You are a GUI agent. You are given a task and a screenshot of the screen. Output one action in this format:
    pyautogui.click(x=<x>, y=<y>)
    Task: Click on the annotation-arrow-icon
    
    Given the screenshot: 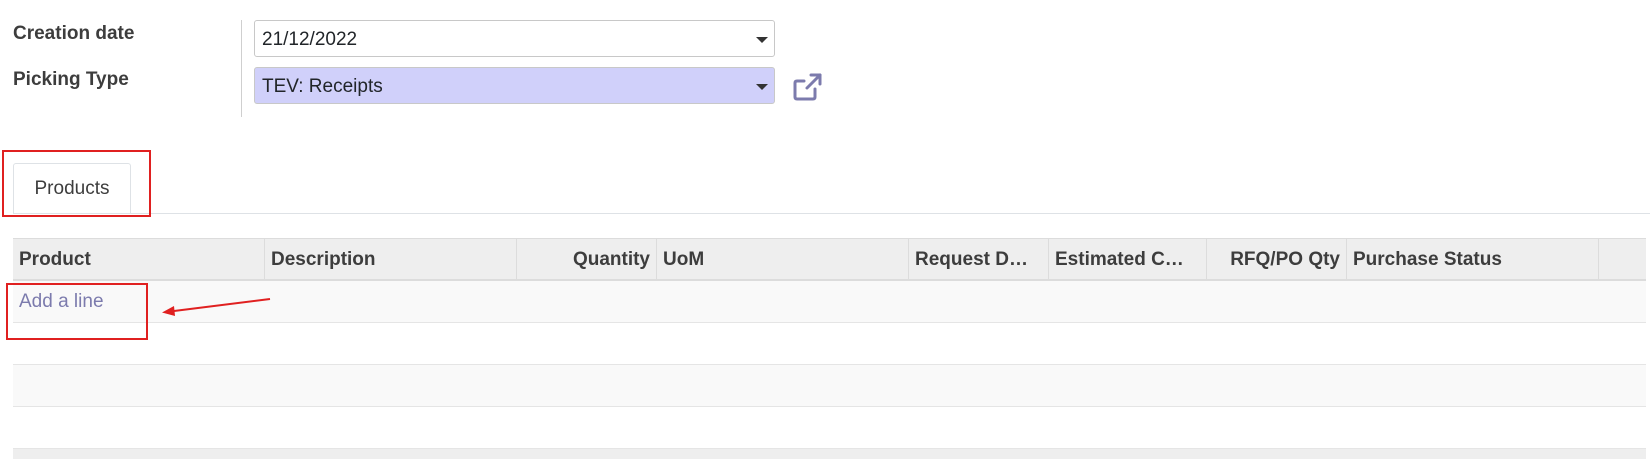 What is the action you would take?
    pyautogui.click(x=216, y=307)
    